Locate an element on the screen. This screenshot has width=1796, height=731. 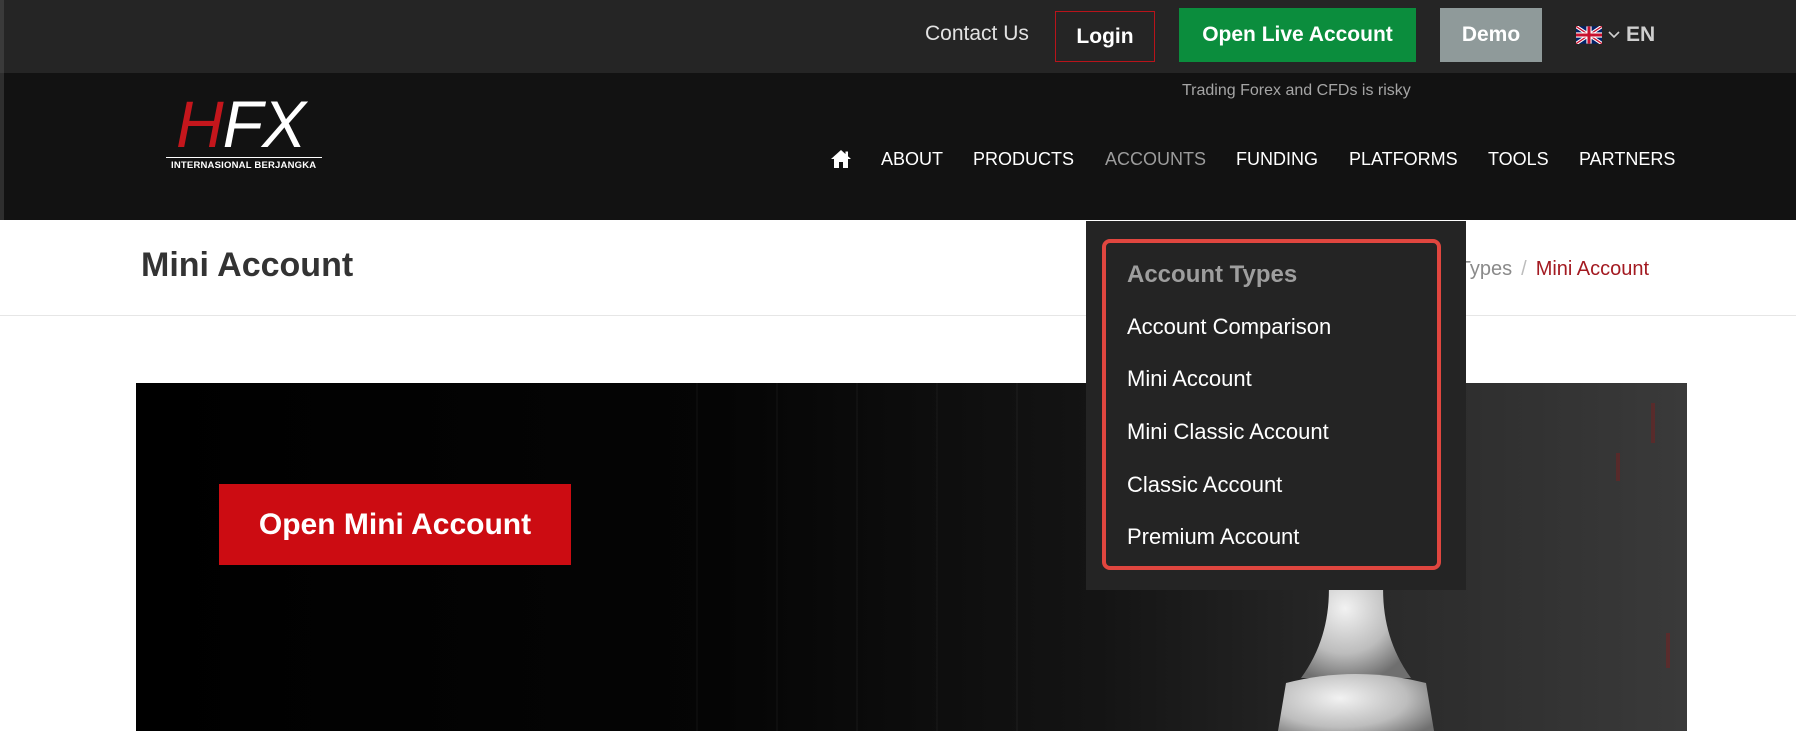
nav-partners: PARTNERS is located at coordinates (1627, 159).